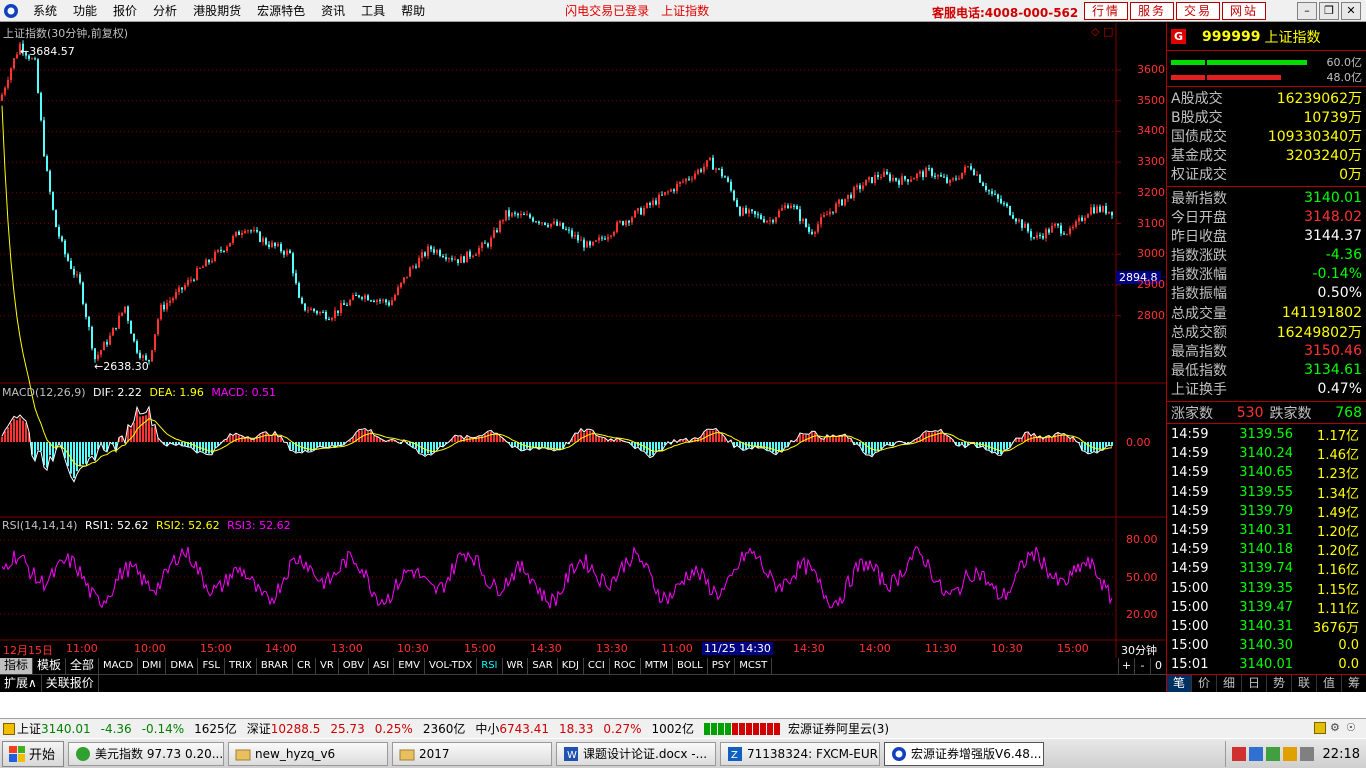 The width and height of the screenshot is (1366, 768). Describe the element at coordinates (472, 753) in the screenshot. I see `task-folder-2017: 2017` at that location.